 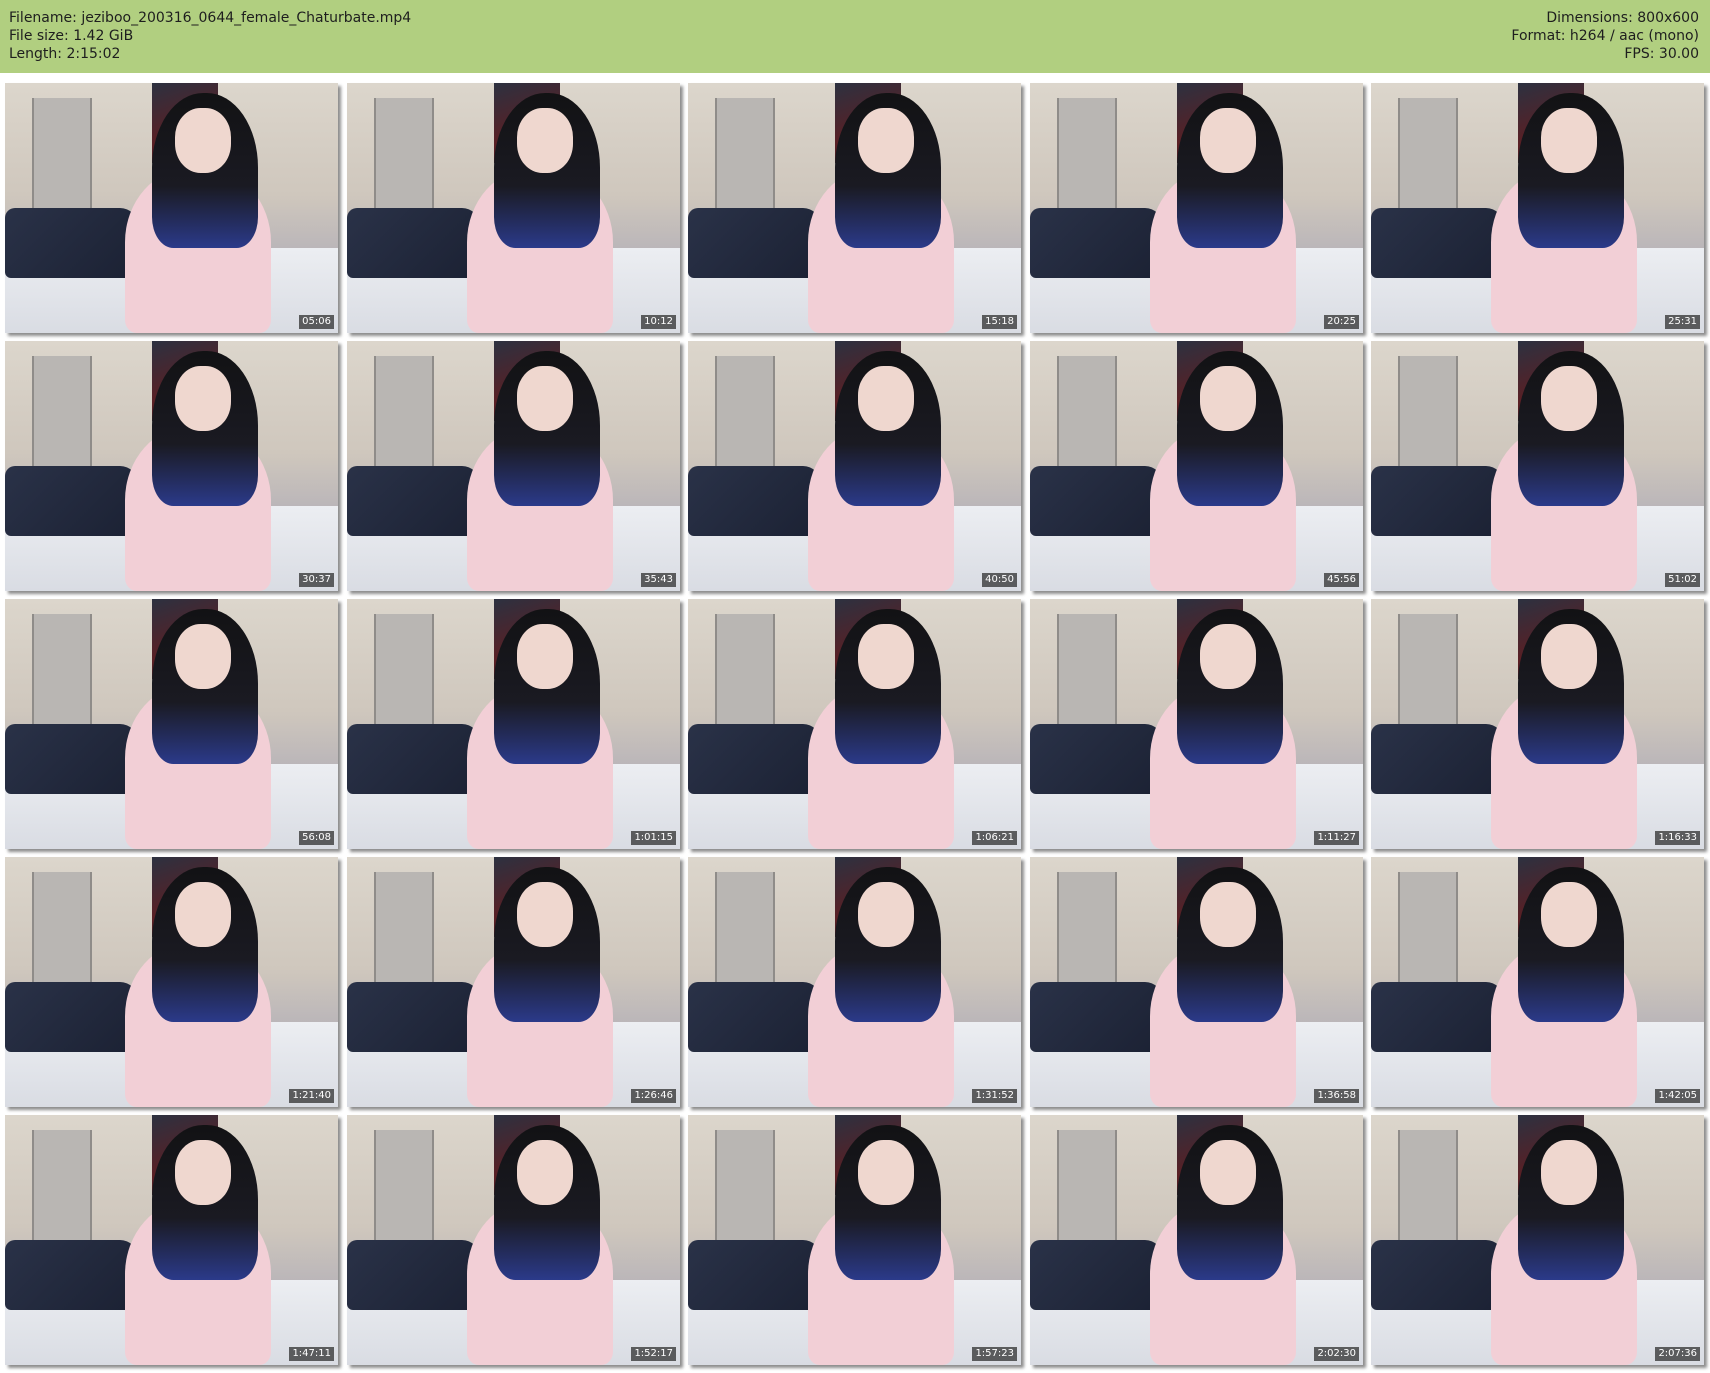 What do you see at coordinates (653, 1354) in the screenshot?
I see `thumbnail-timestamp: 1:52:17` at bounding box center [653, 1354].